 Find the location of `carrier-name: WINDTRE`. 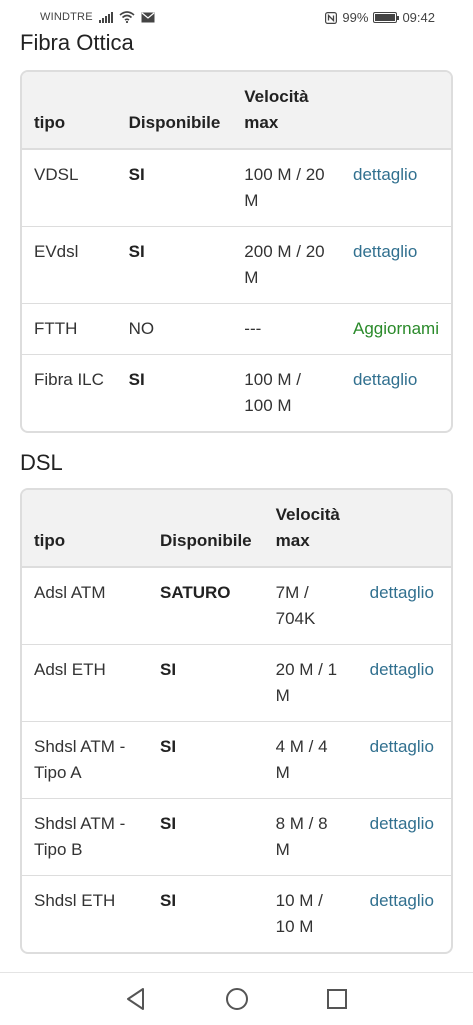

carrier-name: WINDTRE is located at coordinates (66, 17).